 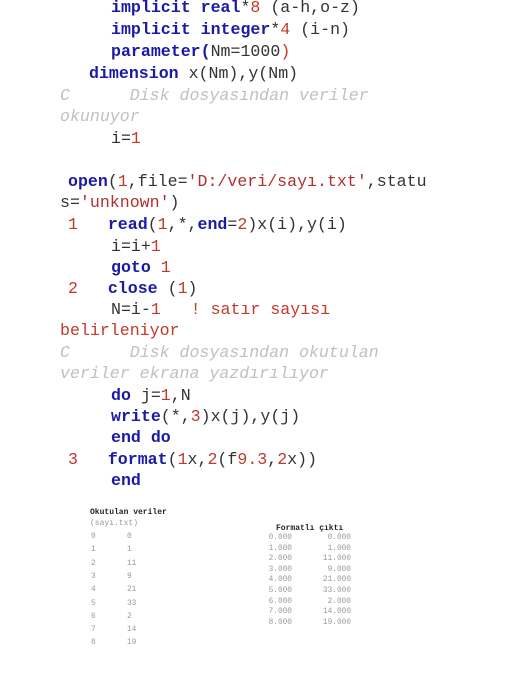 I want to click on code-text: N=i-, so click(x=131, y=309).